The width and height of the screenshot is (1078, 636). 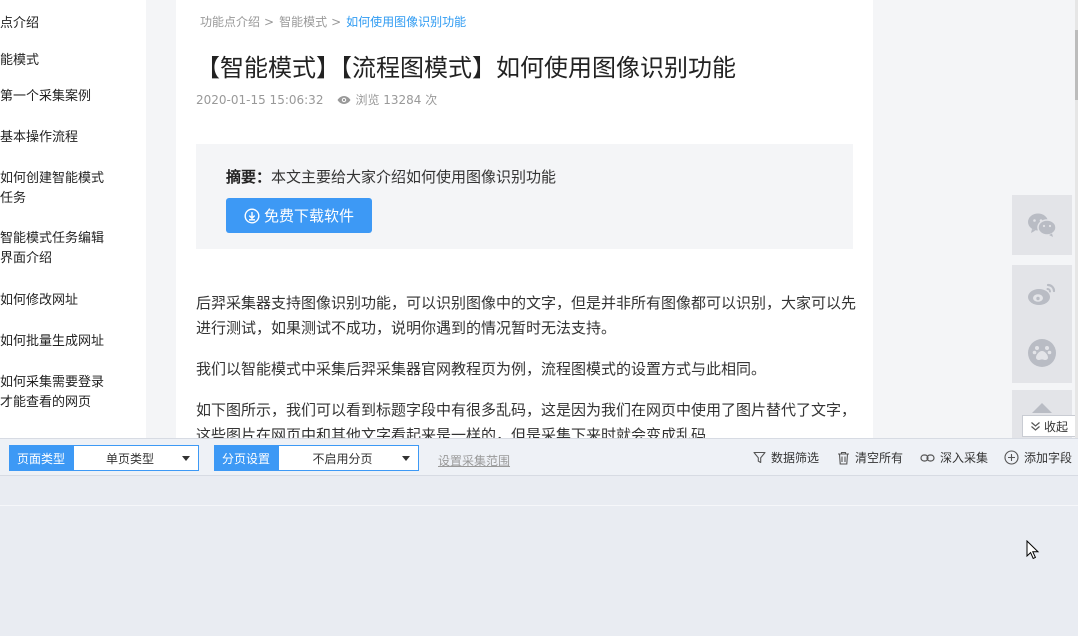 What do you see at coordinates (70, 189) in the screenshot?
I see `sidebar-item-create-task: 如何创建智能模式 任务` at bounding box center [70, 189].